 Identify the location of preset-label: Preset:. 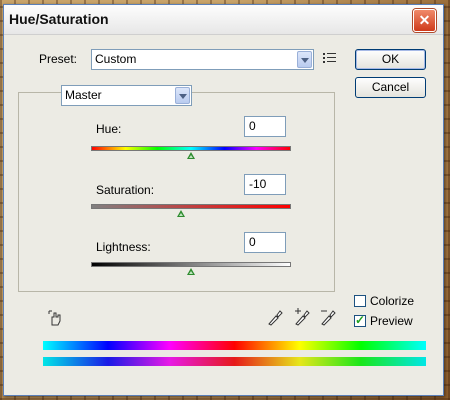
(58, 59).